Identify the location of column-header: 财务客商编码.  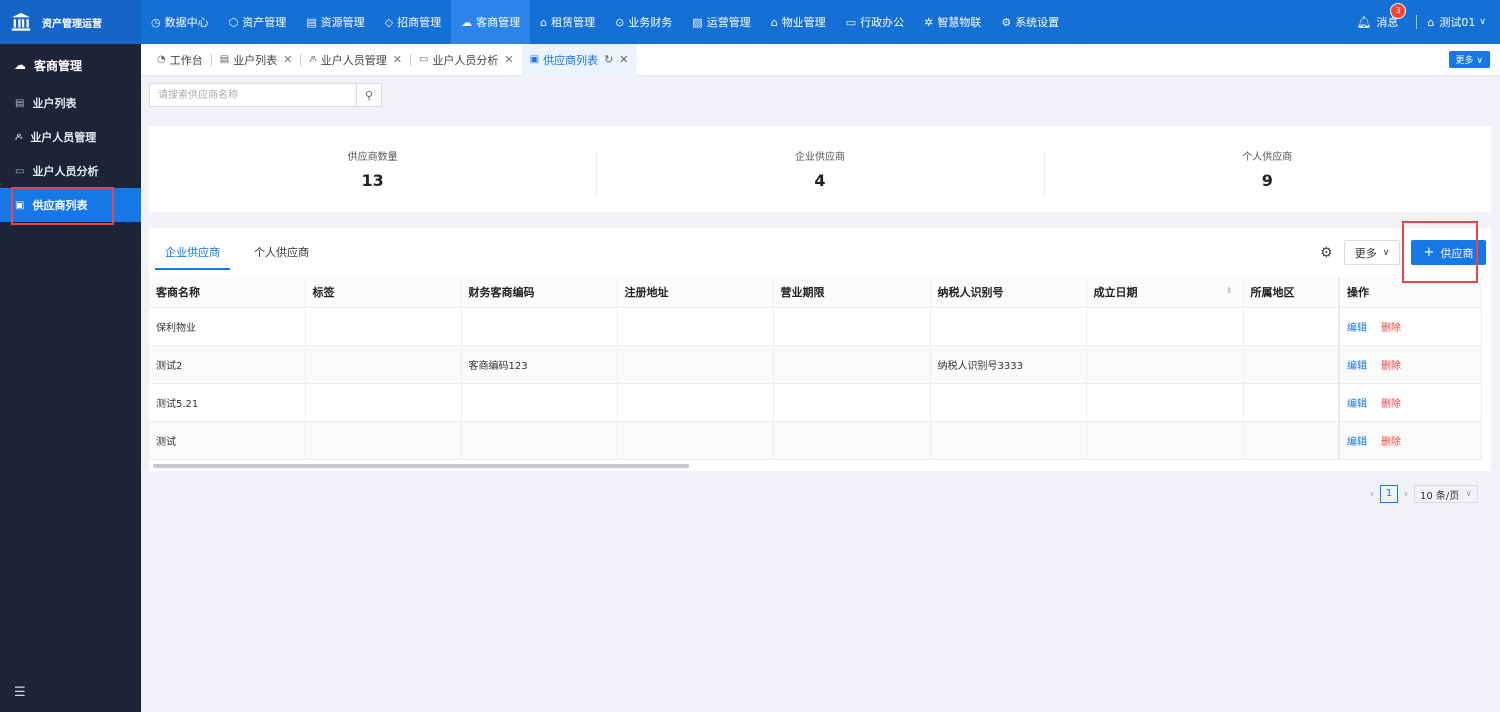
(539, 292).